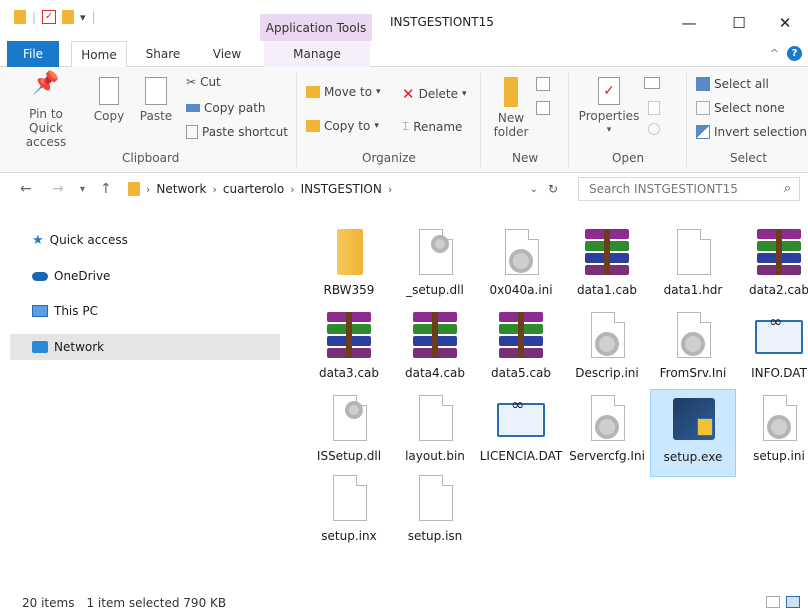 This screenshot has height=615, width=808. I want to click on new-folder-icon, so click(68, 17).